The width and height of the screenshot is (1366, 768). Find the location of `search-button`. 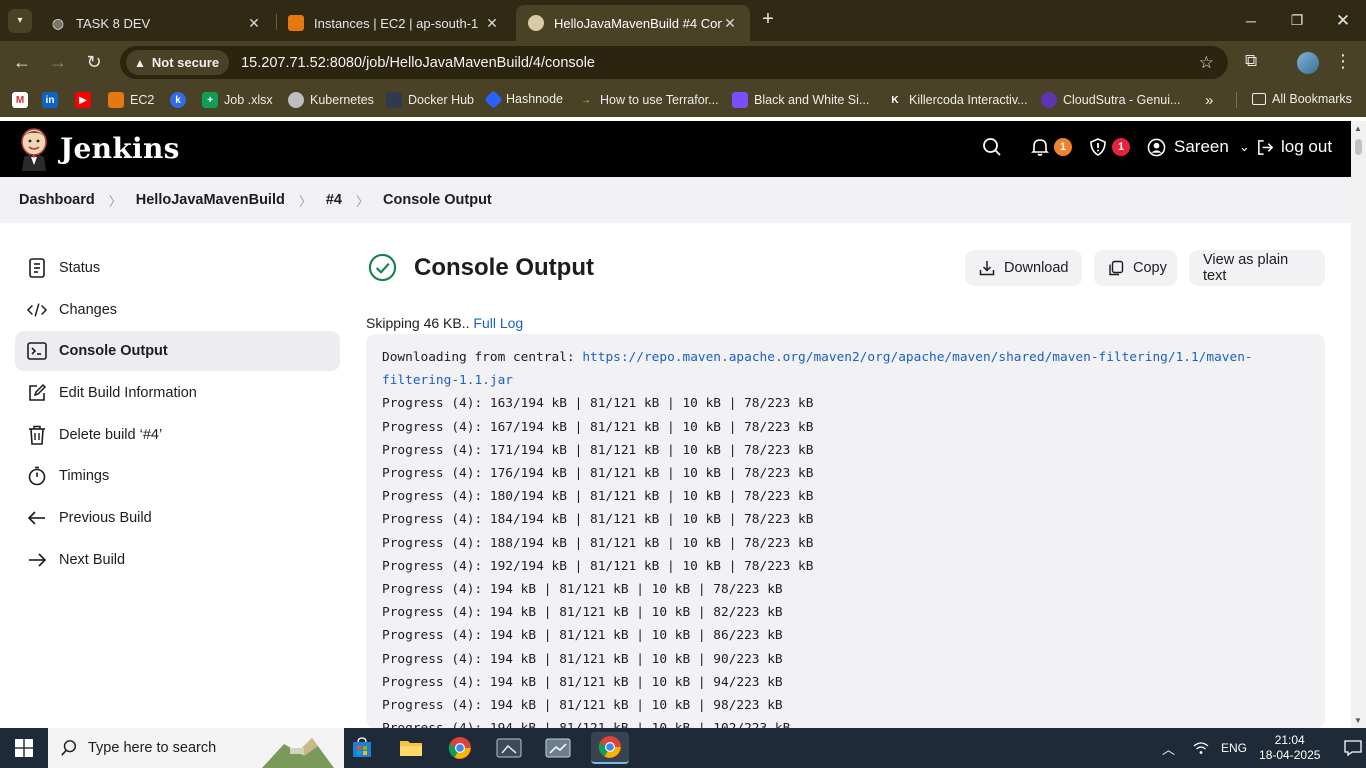

search-button is located at coordinates (992, 147).